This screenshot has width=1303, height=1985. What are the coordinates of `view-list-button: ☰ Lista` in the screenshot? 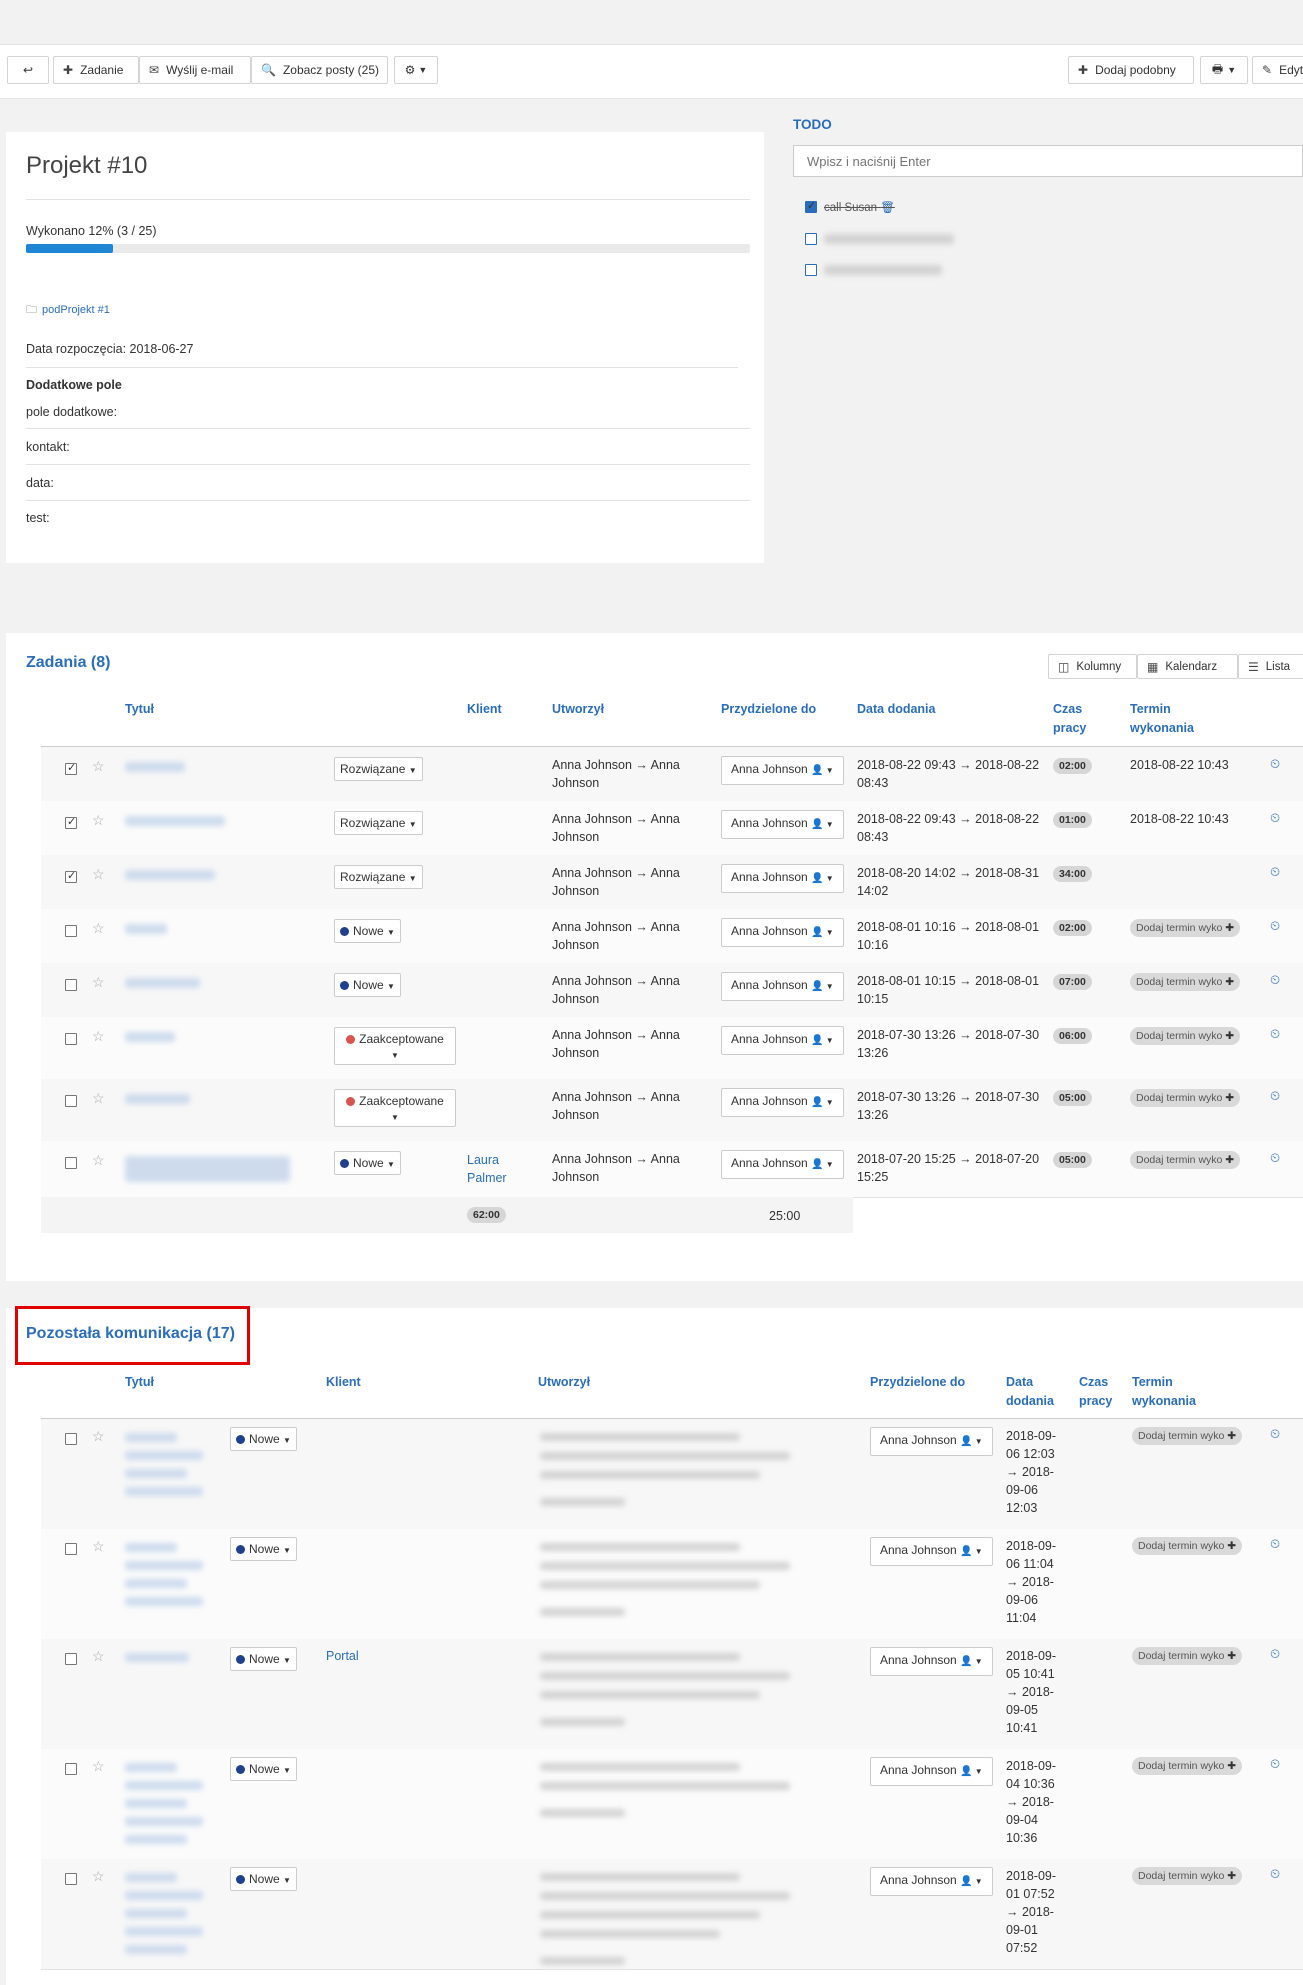 It's located at (1270, 666).